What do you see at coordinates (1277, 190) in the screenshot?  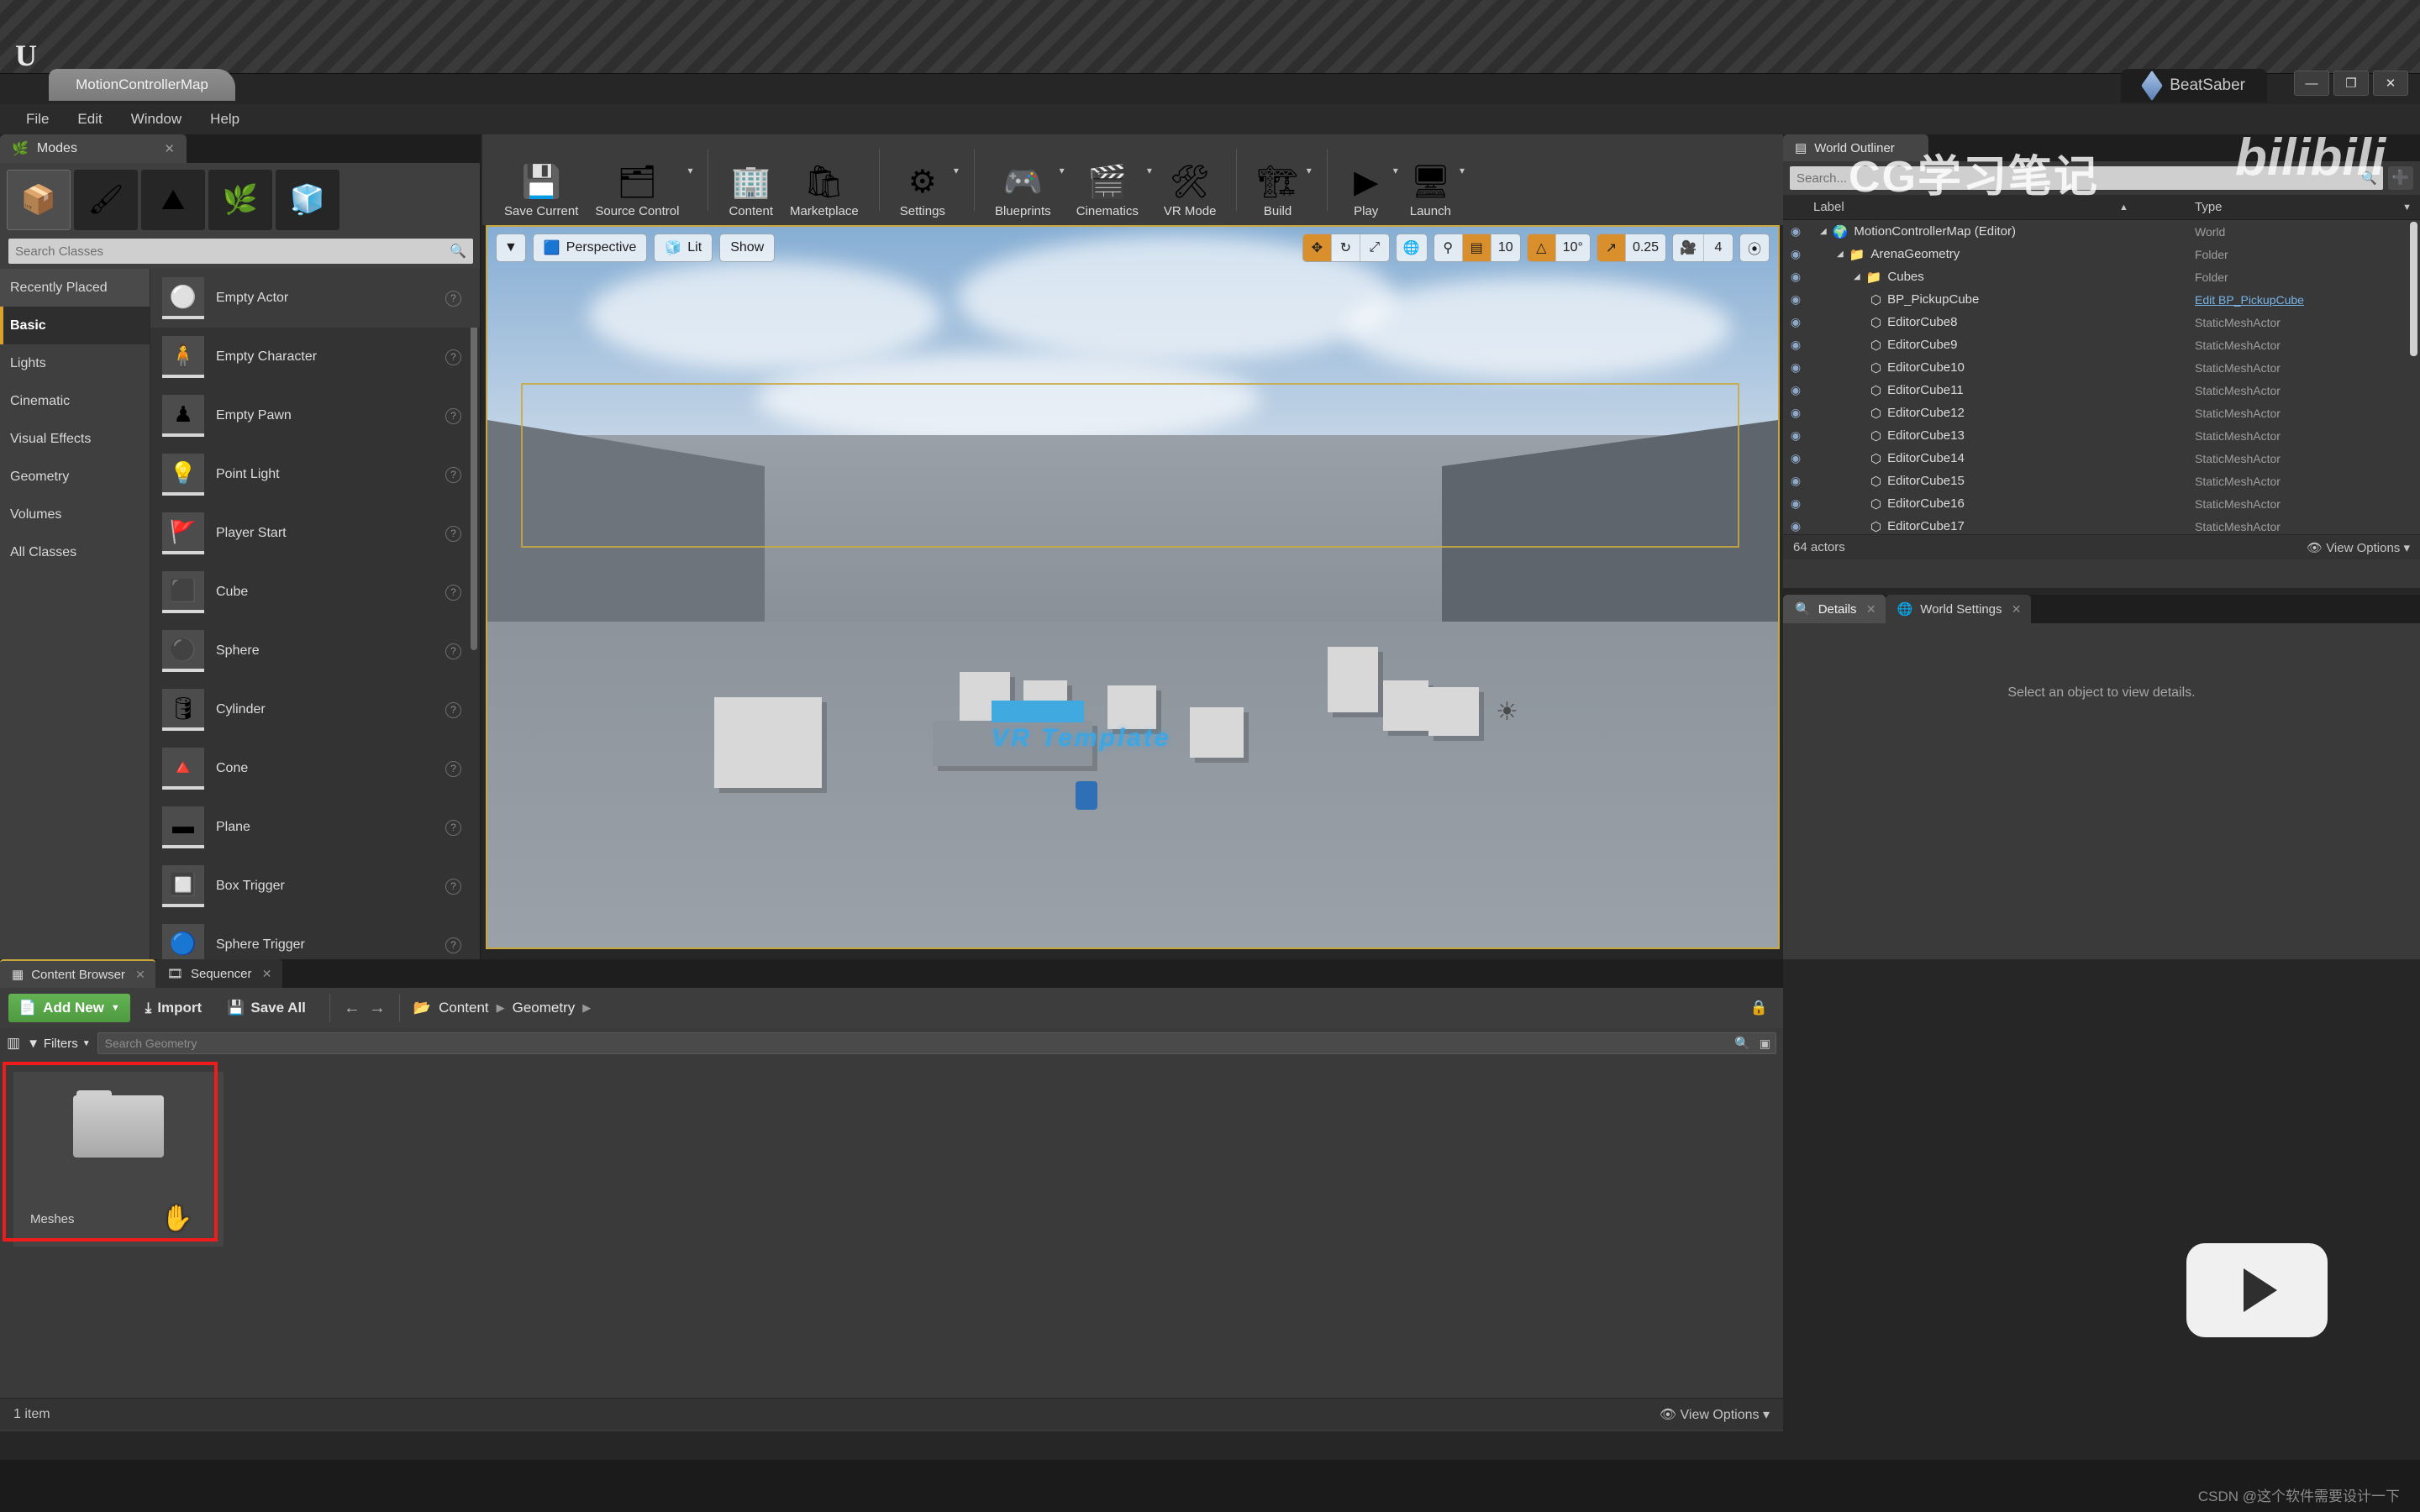 I see `toolbar-build-button: 🏗 Build` at bounding box center [1277, 190].